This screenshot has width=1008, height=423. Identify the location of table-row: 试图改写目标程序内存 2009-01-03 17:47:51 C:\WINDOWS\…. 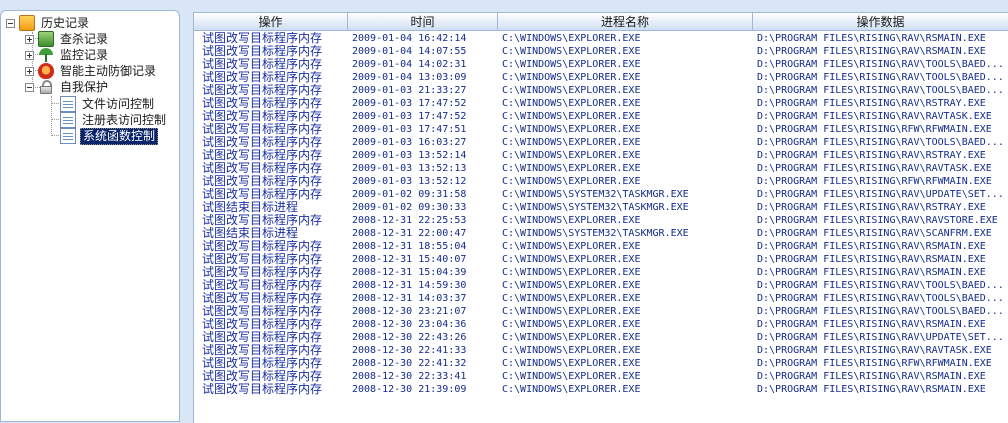
(601, 129).